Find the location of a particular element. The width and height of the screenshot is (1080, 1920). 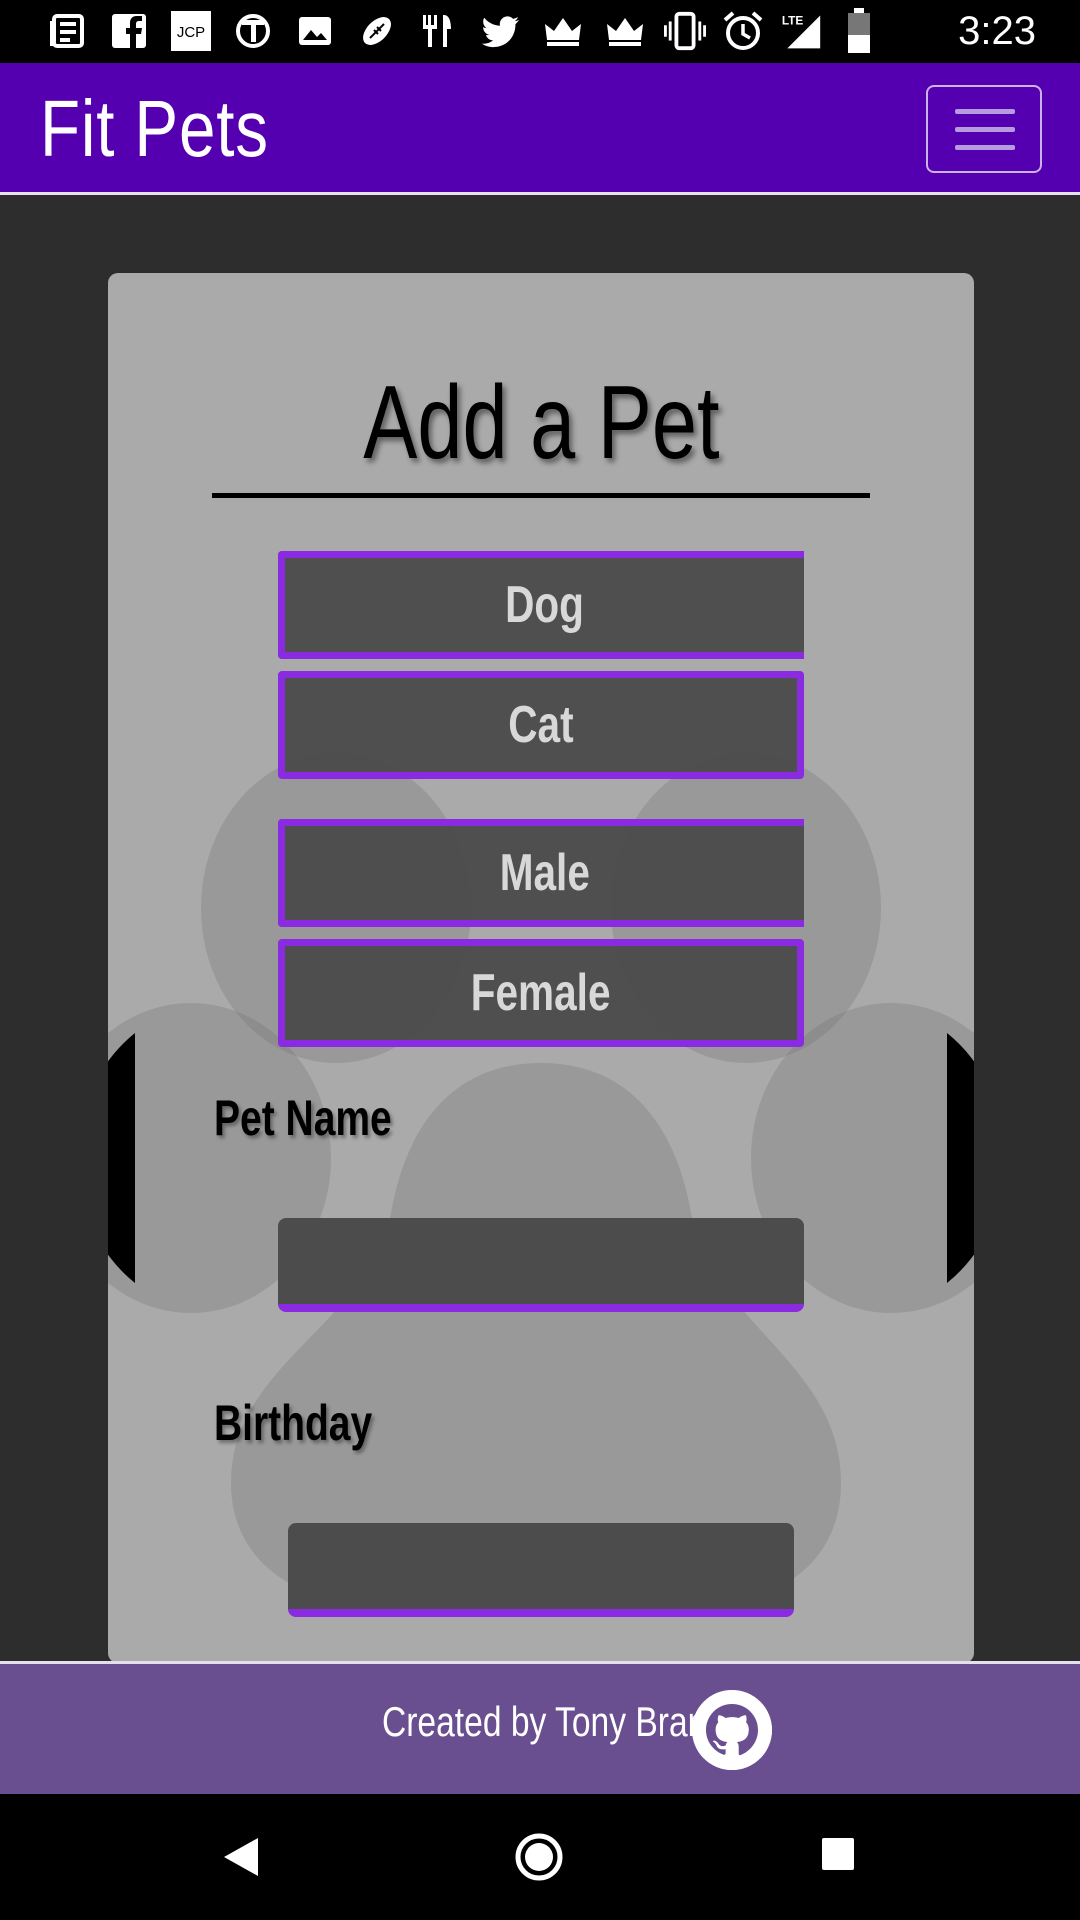

battery-icon is located at coordinates (859, 30).